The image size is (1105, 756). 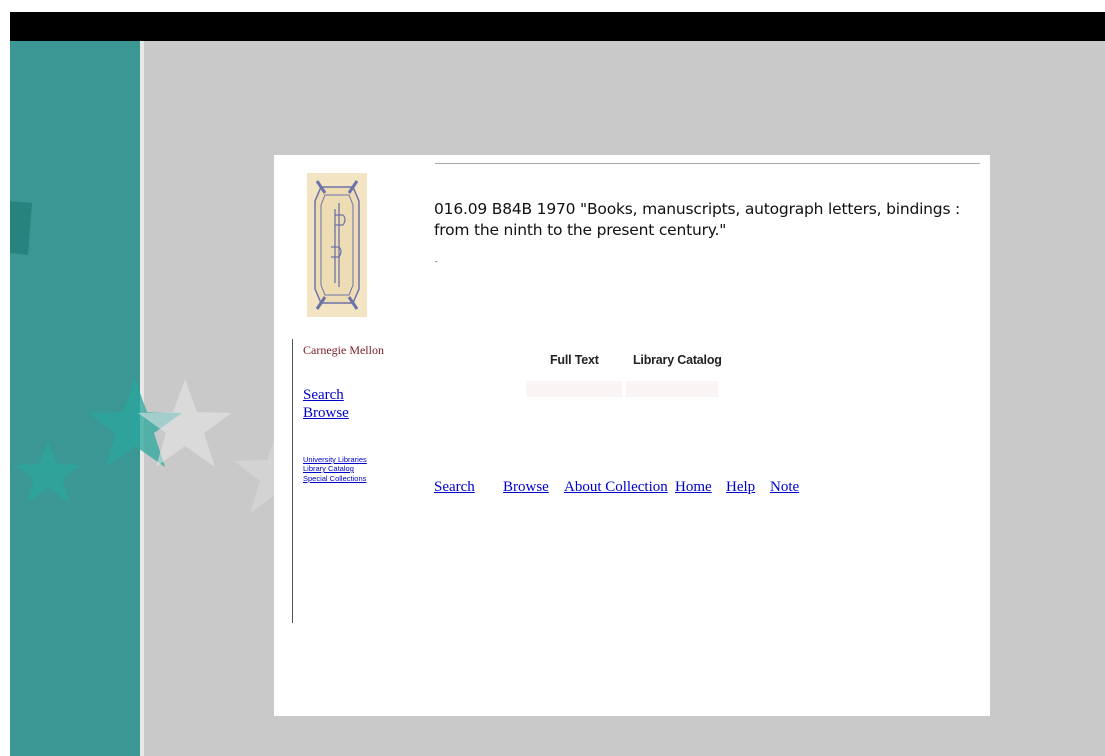 I want to click on footer-browse-link: Browse, so click(x=526, y=487).